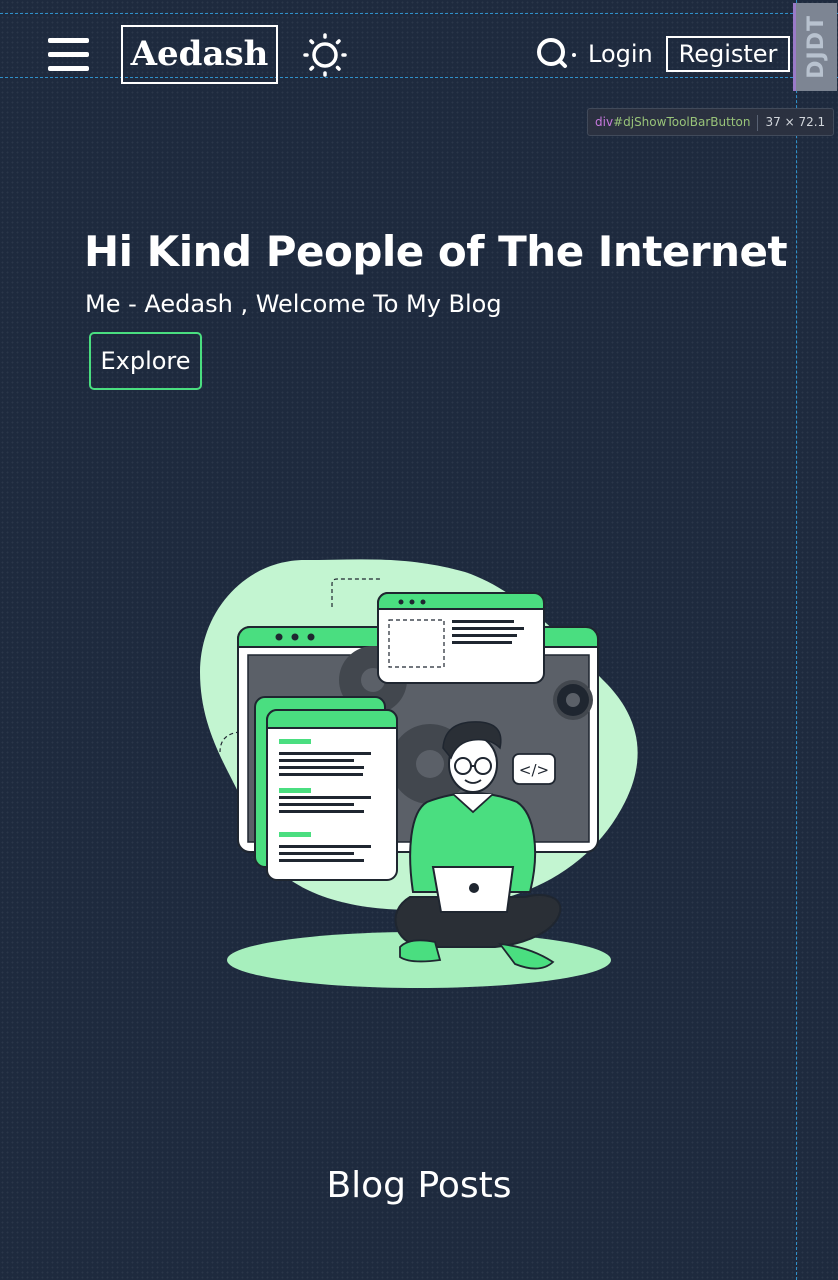  I want to click on login-link: Login, so click(620, 54).